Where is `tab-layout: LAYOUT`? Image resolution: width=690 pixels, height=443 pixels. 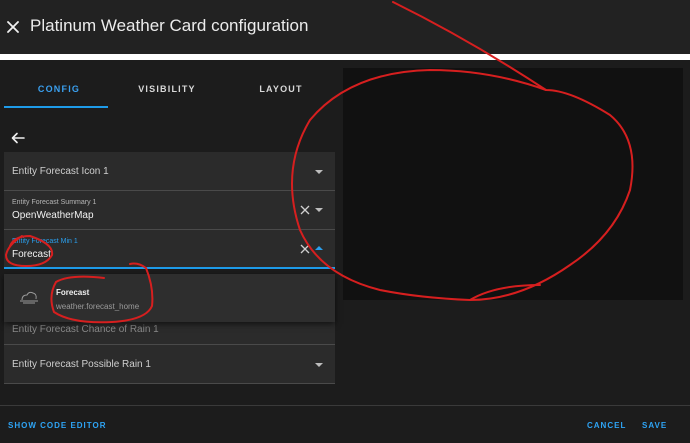
tab-layout: LAYOUT is located at coordinates (281, 89).